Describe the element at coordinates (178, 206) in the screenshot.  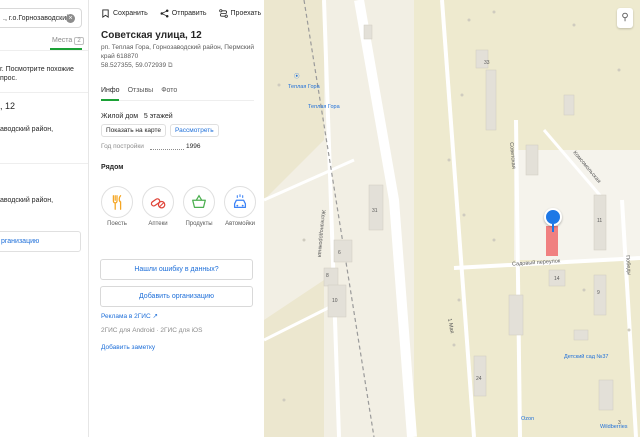
I see `nearby-categories: Поесть Аптеки Продукты Автомойки` at that location.